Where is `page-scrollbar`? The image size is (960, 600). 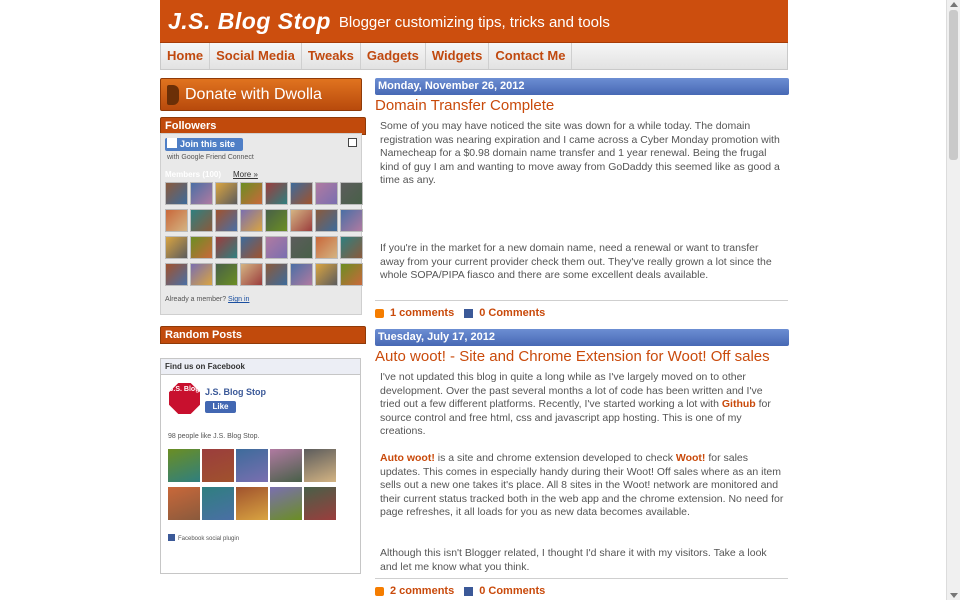
page-scrollbar is located at coordinates (953, 300).